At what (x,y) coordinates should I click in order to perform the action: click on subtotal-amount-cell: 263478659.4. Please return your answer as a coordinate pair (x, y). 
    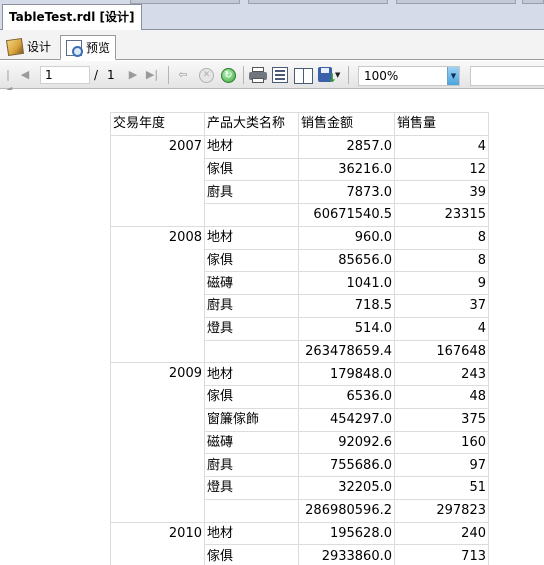
    Looking at the image, I should click on (346, 351).